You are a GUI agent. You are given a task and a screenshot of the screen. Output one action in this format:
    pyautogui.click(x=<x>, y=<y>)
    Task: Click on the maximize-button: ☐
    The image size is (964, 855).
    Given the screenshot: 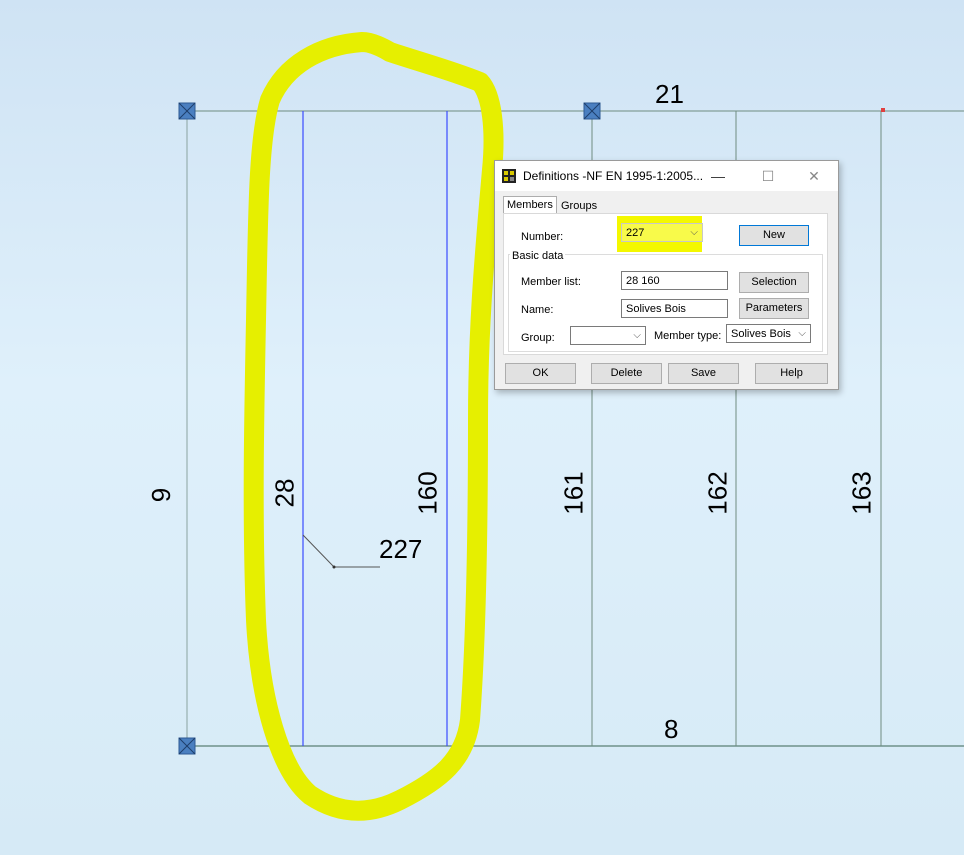 What is the action you would take?
    pyautogui.click(x=768, y=176)
    